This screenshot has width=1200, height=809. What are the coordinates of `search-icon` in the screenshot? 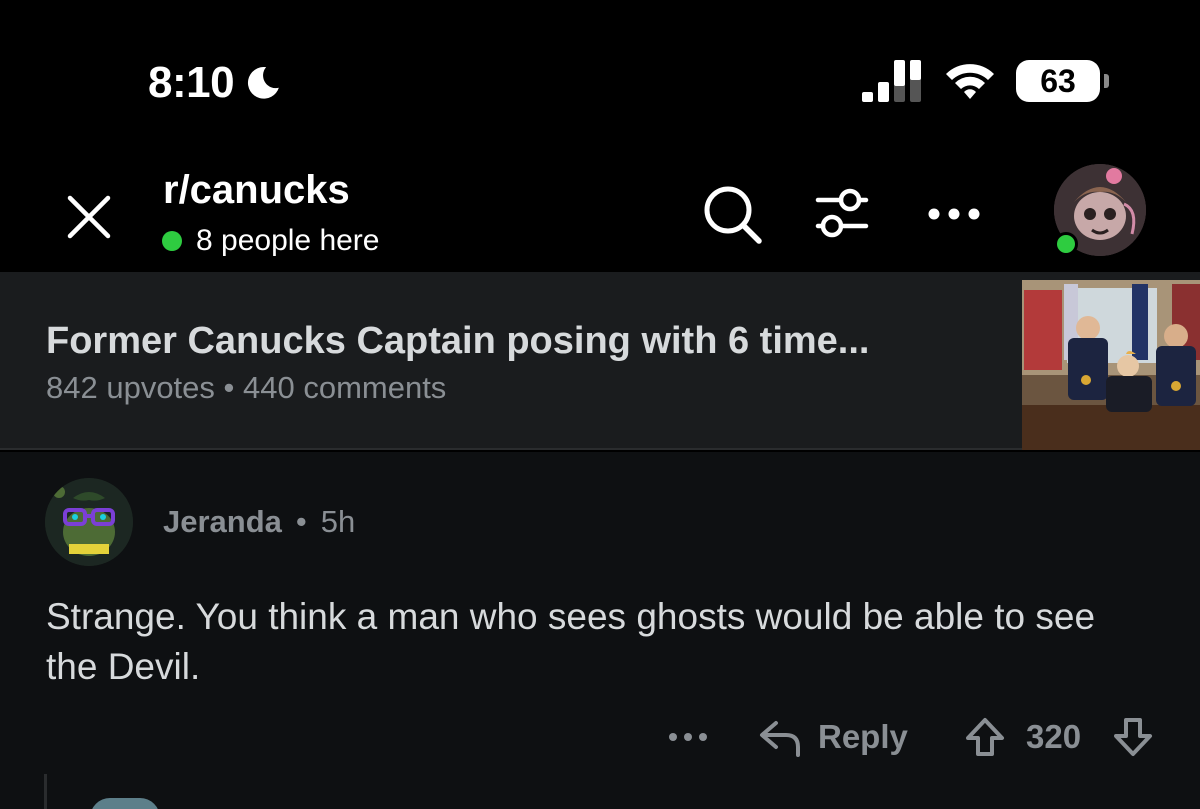 It's located at (733, 215).